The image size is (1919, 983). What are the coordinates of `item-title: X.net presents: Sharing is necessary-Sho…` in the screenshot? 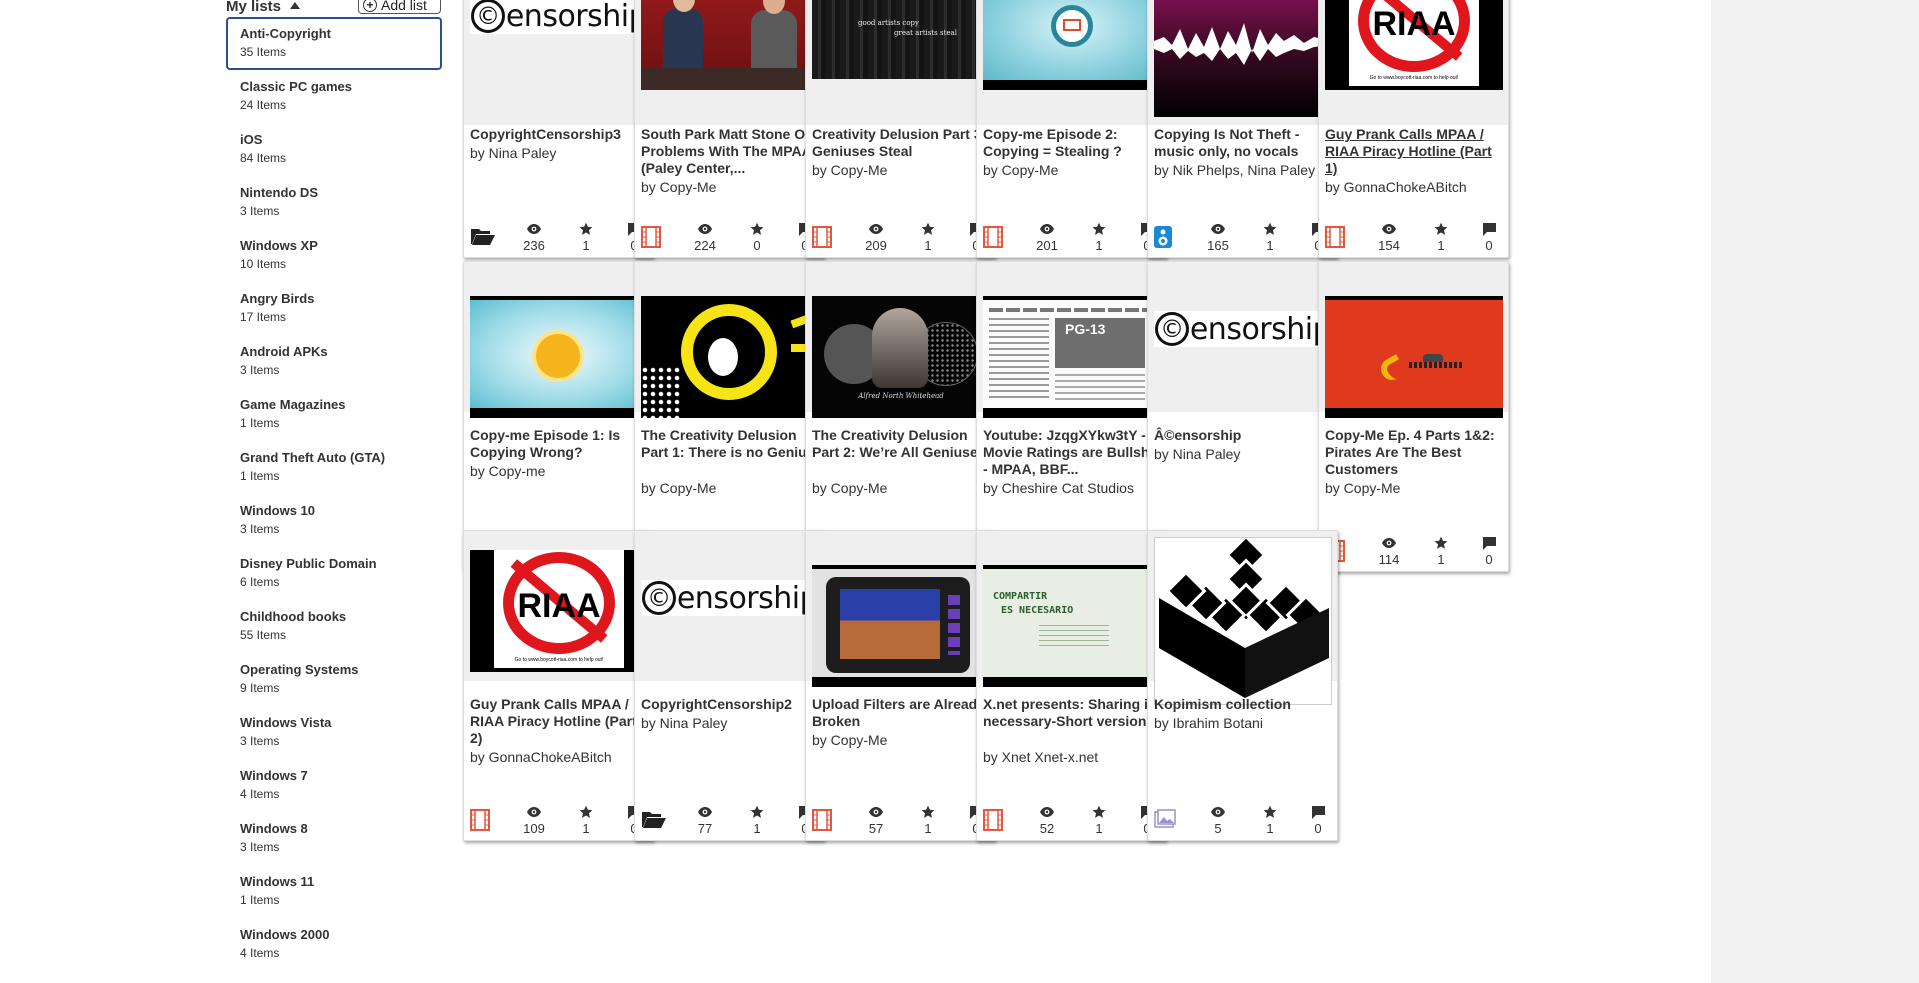 It's located at (1073, 713).